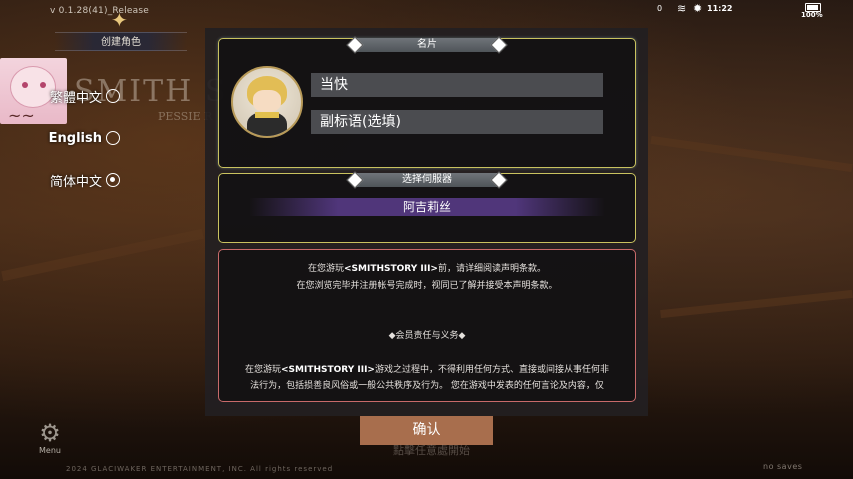 Image resolution: width=853 pixels, height=479 pixels. I want to click on name-card-header: 名片, so click(427, 45).